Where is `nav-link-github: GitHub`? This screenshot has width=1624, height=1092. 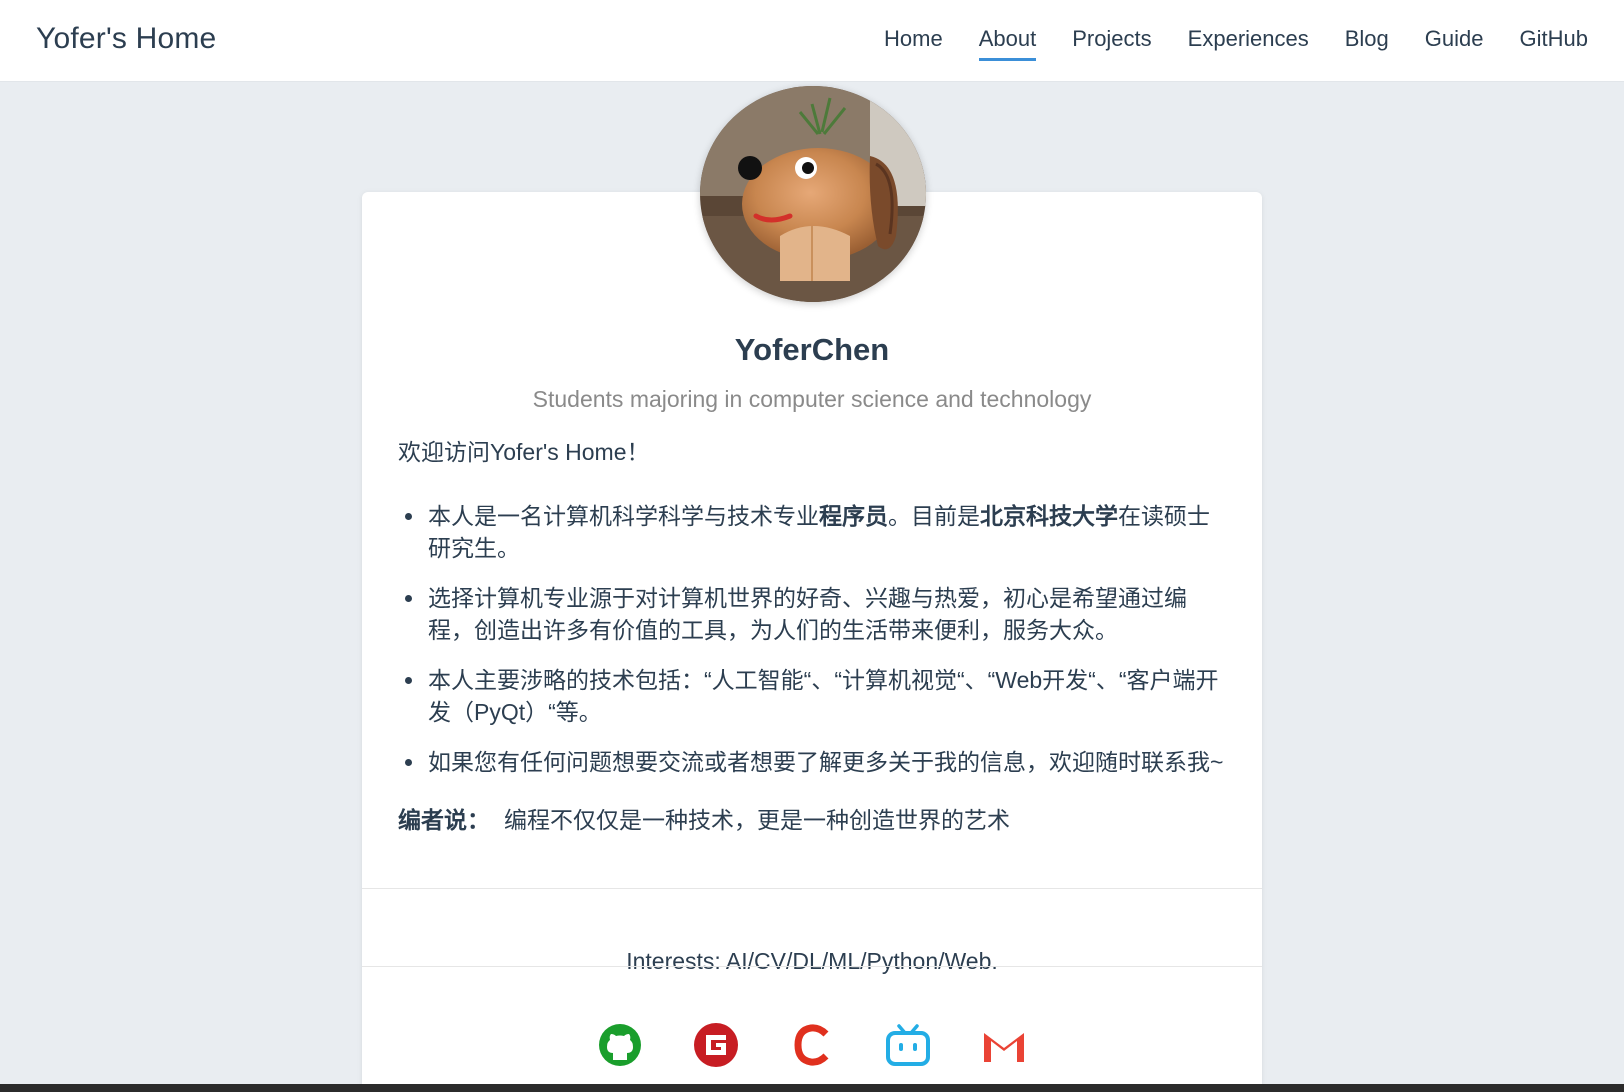
nav-link-github: GitHub is located at coordinates (1554, 43).